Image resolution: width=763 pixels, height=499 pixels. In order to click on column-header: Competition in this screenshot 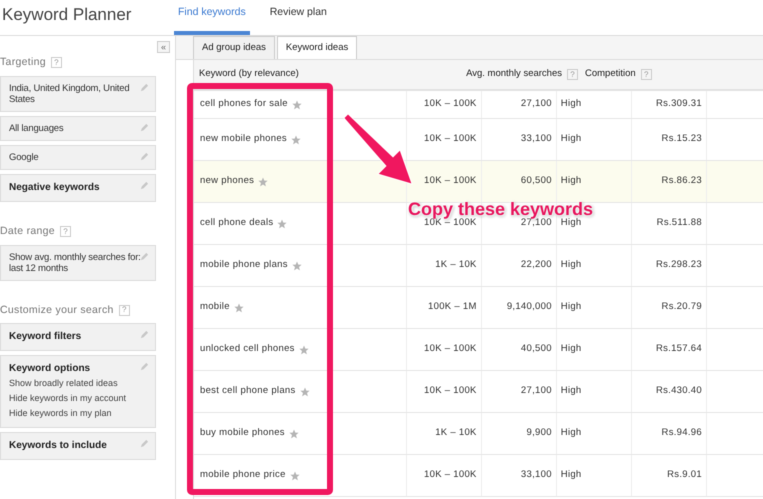, I will do `click(610, 74)`.